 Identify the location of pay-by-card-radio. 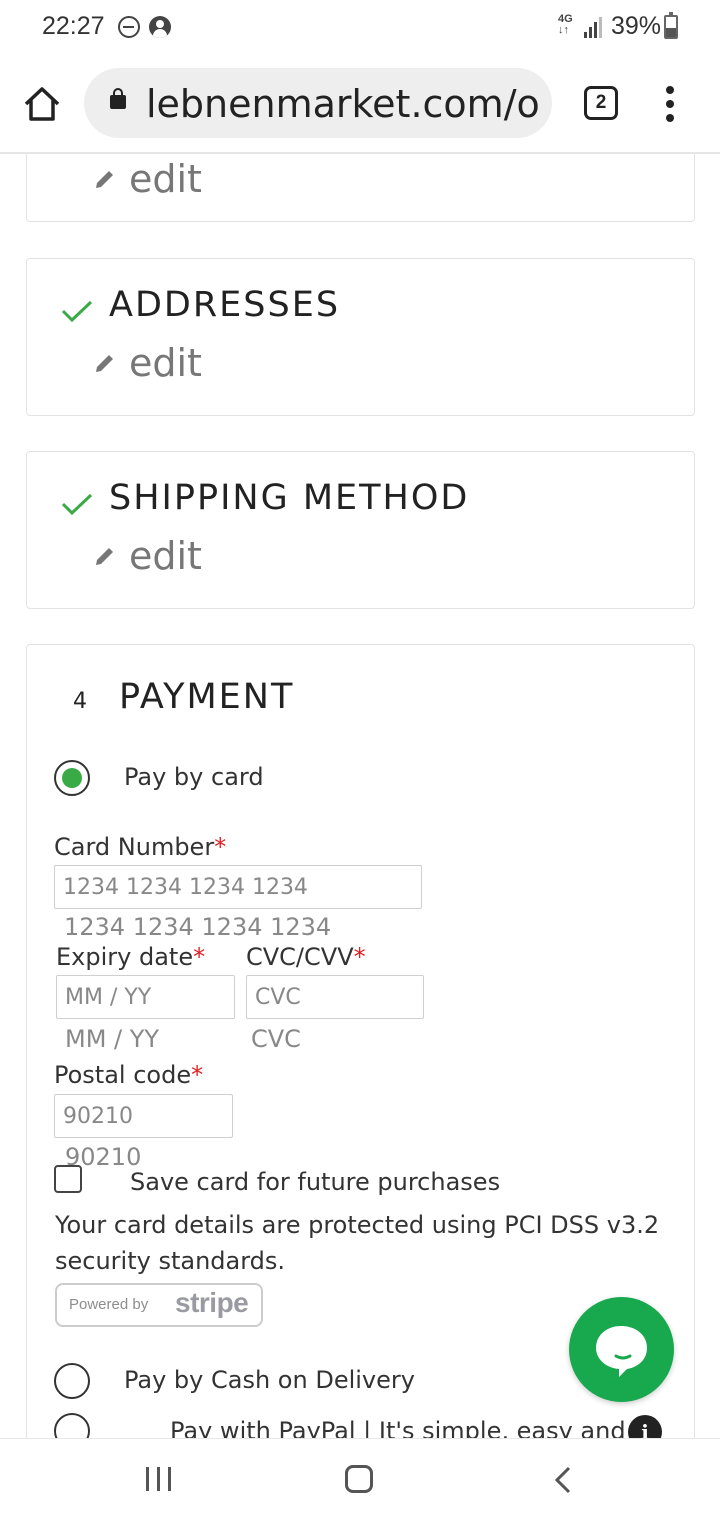
(72, 778).